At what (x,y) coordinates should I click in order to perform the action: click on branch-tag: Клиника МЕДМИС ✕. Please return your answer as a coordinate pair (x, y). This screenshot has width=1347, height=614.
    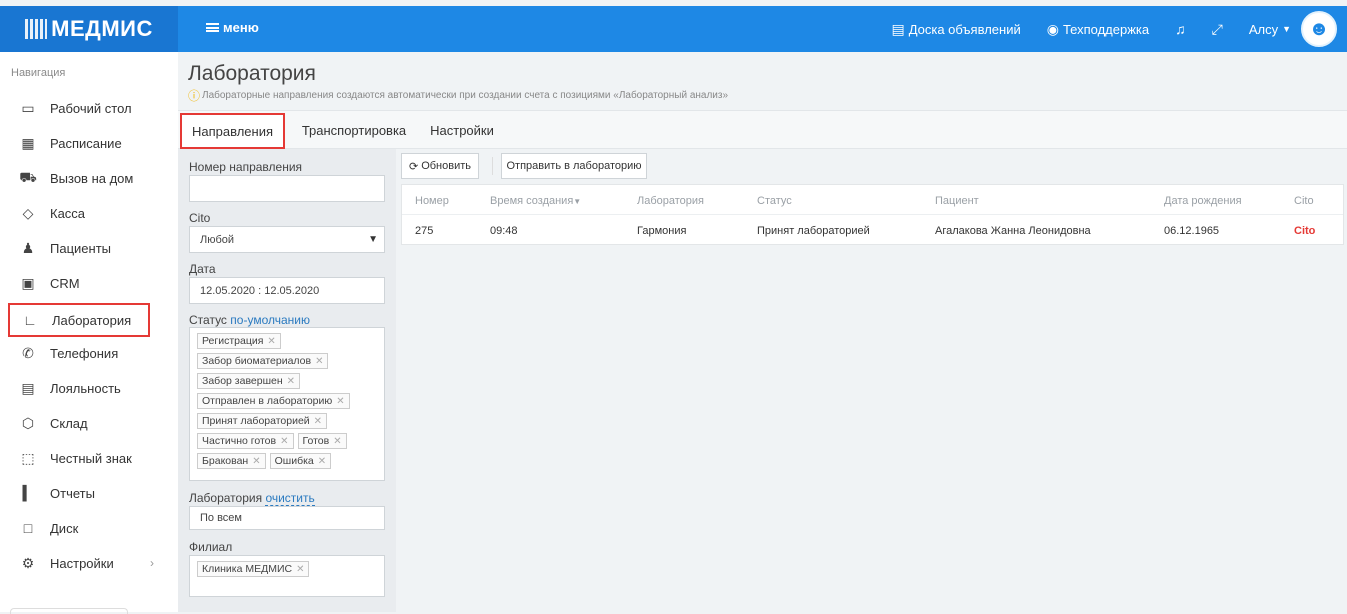
    Looking at the image, I should click on (253, 569).